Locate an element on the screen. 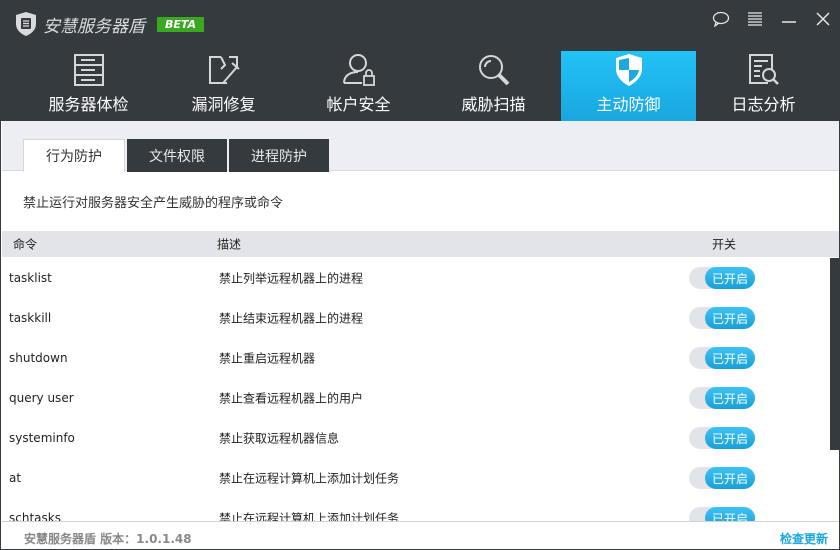 This screenshot has height=550, width=840. app-title: 安慧服务器盾 is located at coordinates (94, 26).